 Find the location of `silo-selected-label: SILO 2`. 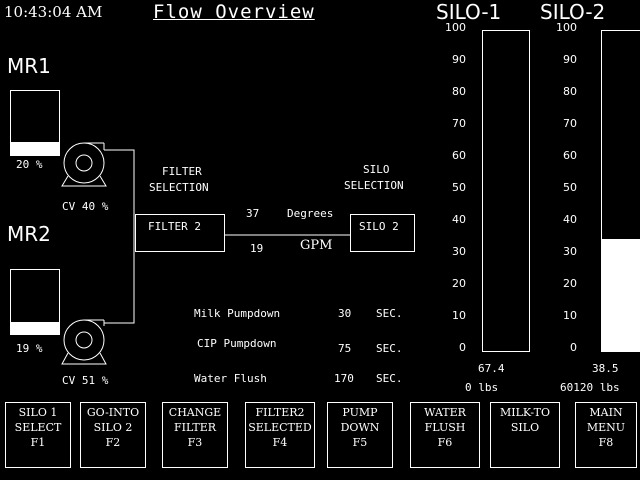

silo-selected-label: SILO 2 is located at coordinates (379, 226).